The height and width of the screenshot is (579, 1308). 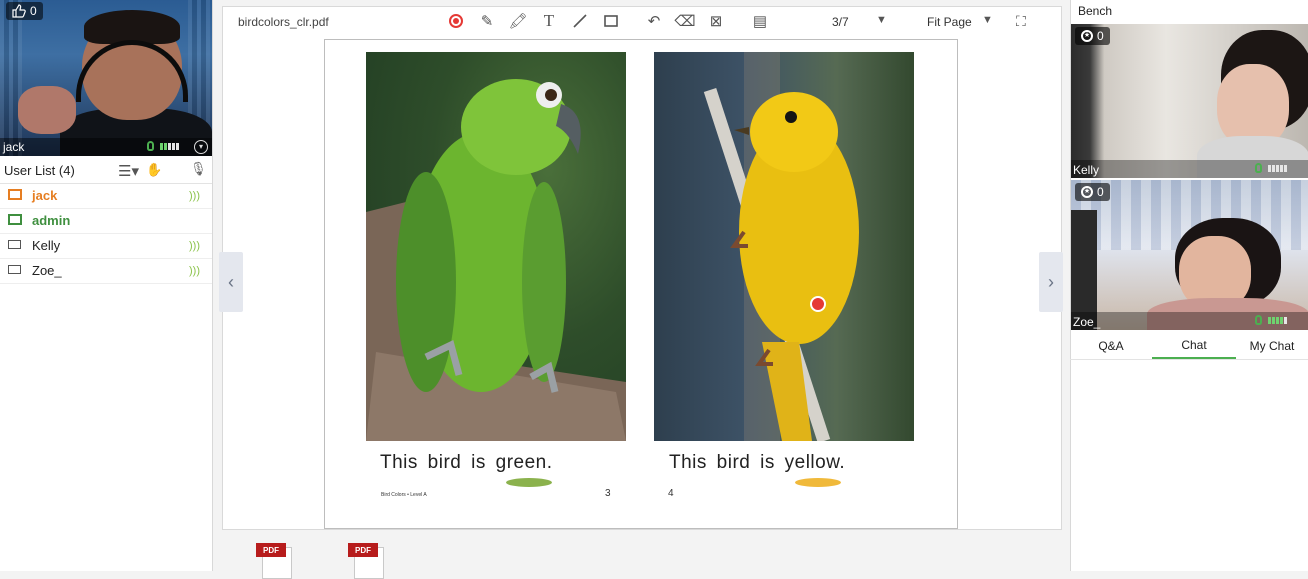 I want to click on user-name: jack, so click(x=45, y=195).